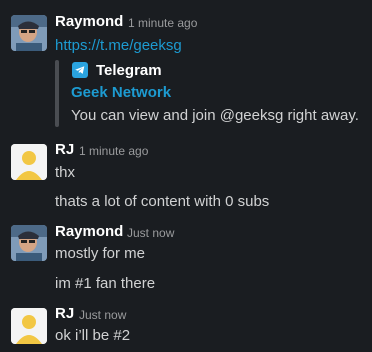 This screenshot has width=372, height=352. Describe the element at coordinates (100, 253) in the screenshot. I see `message-text: mostly for me` at that location.